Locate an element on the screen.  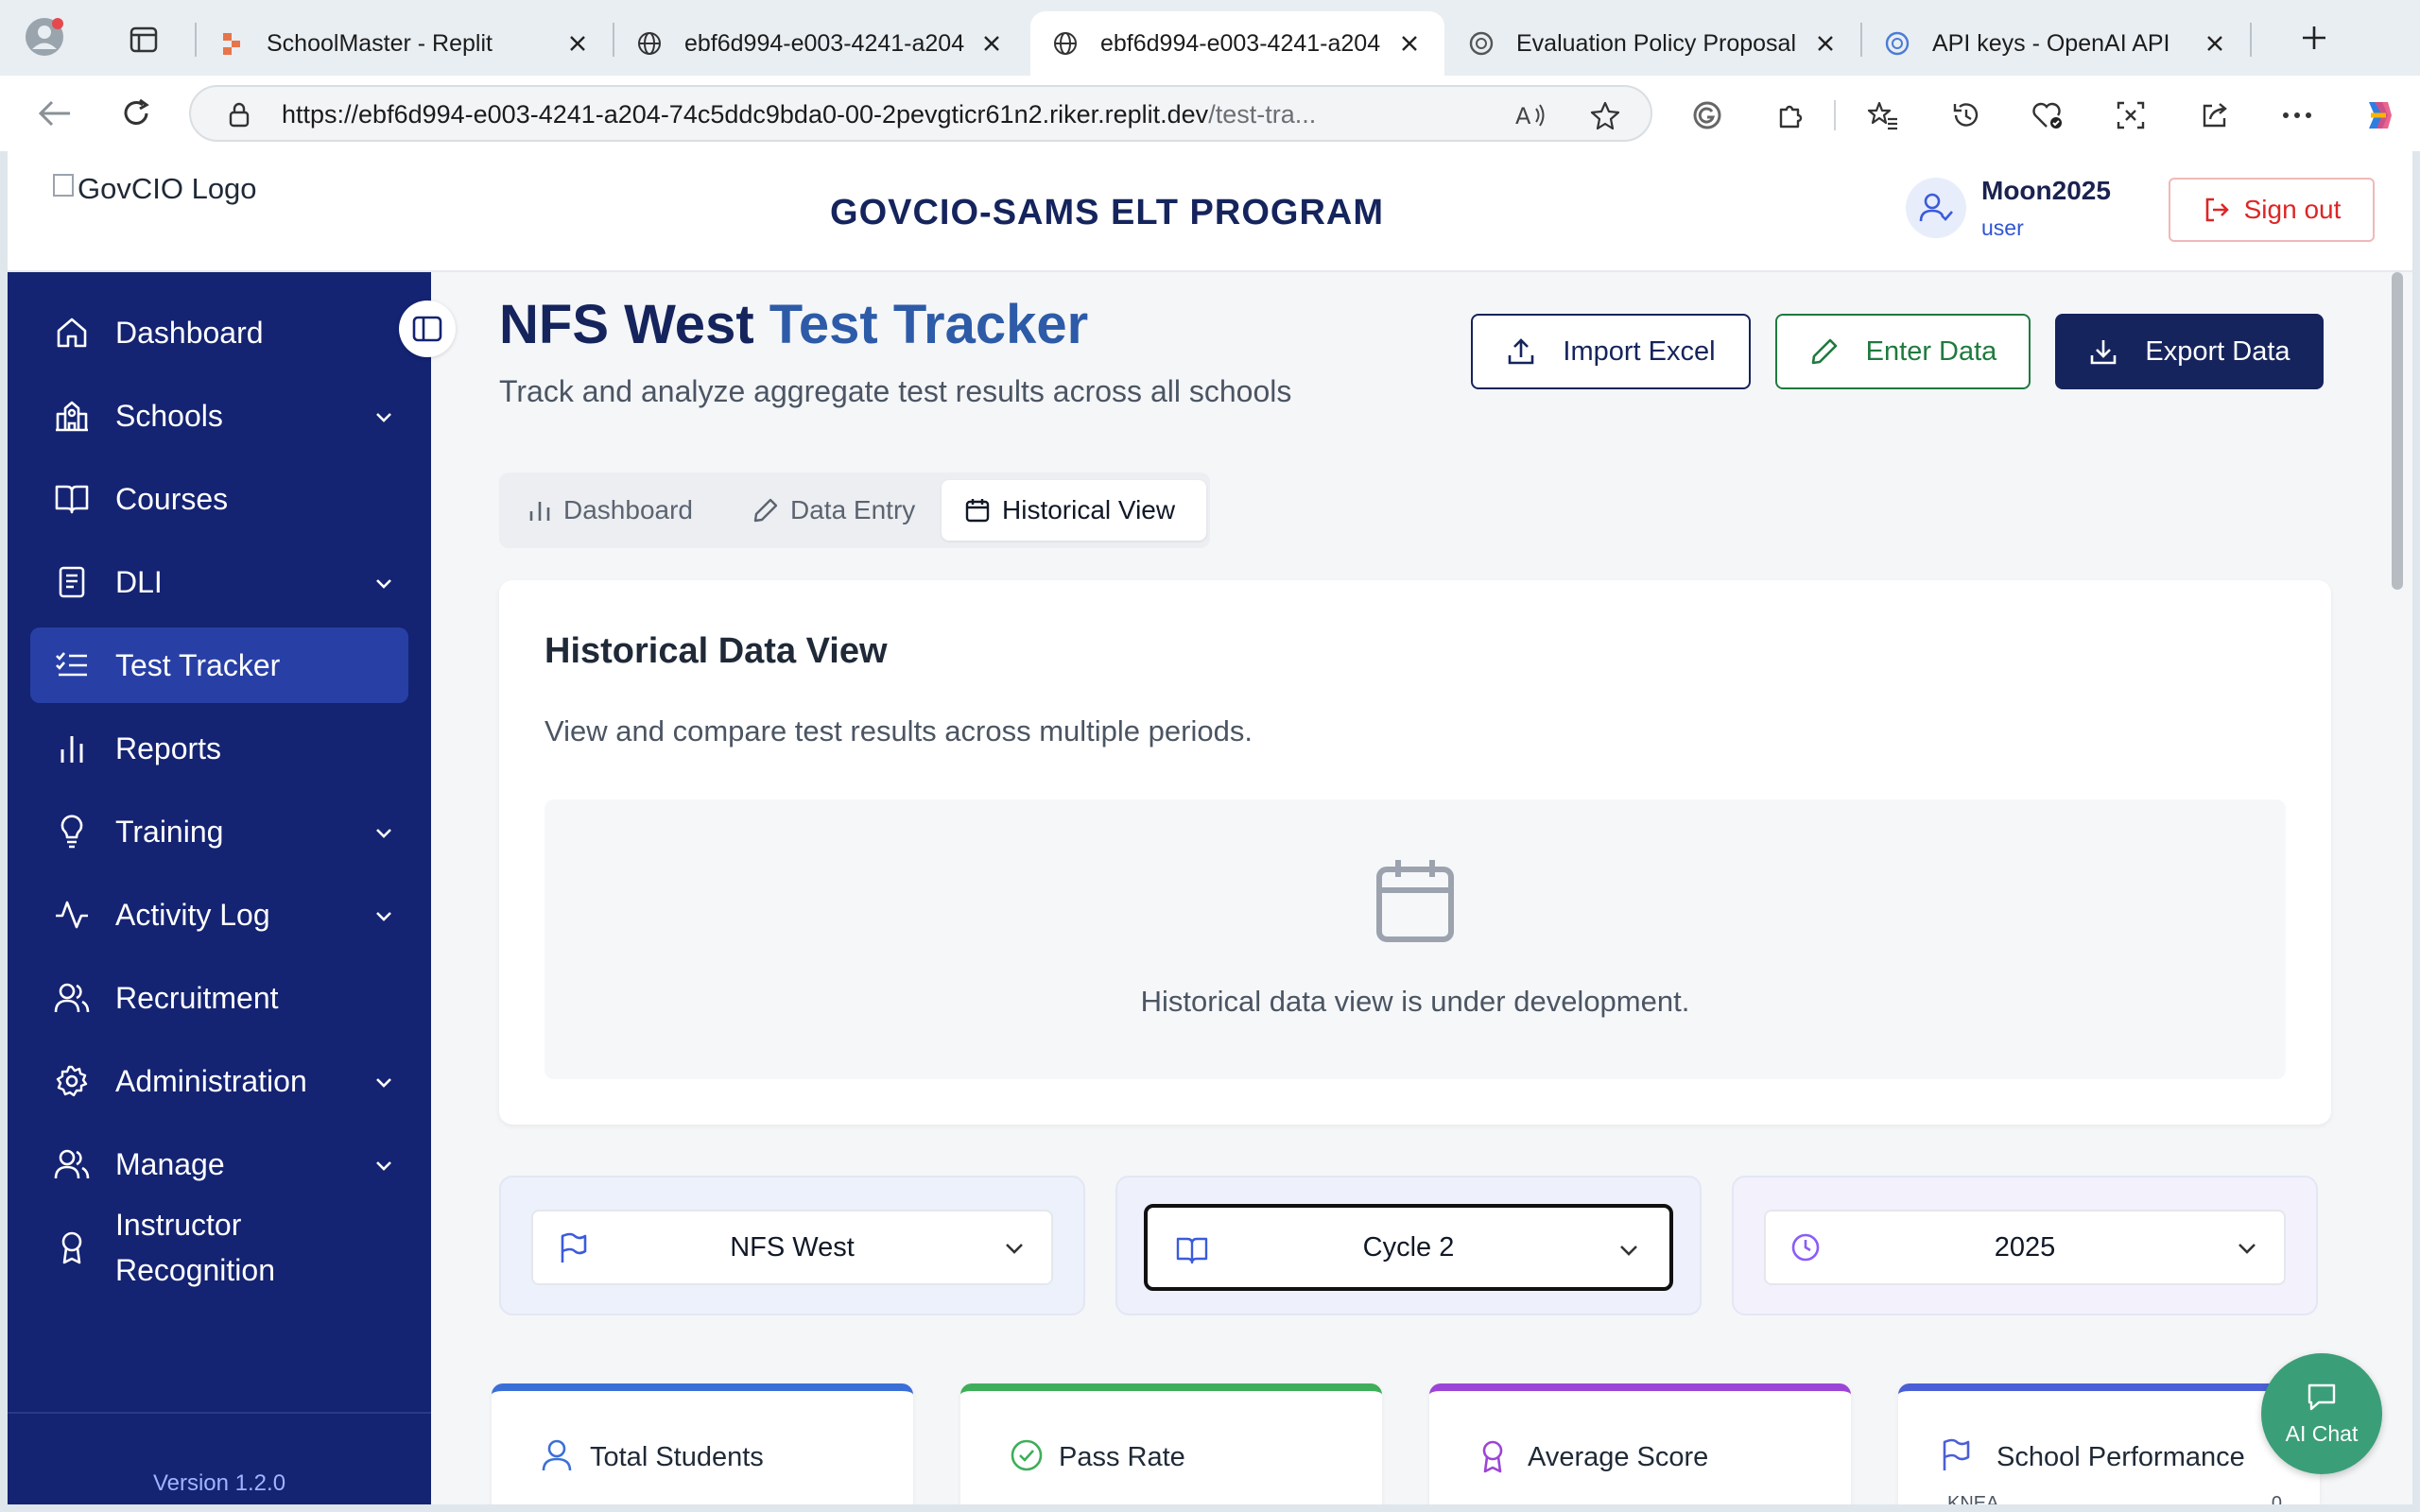
sidebar-item-label: DLI is located at coordinates (139, 581).